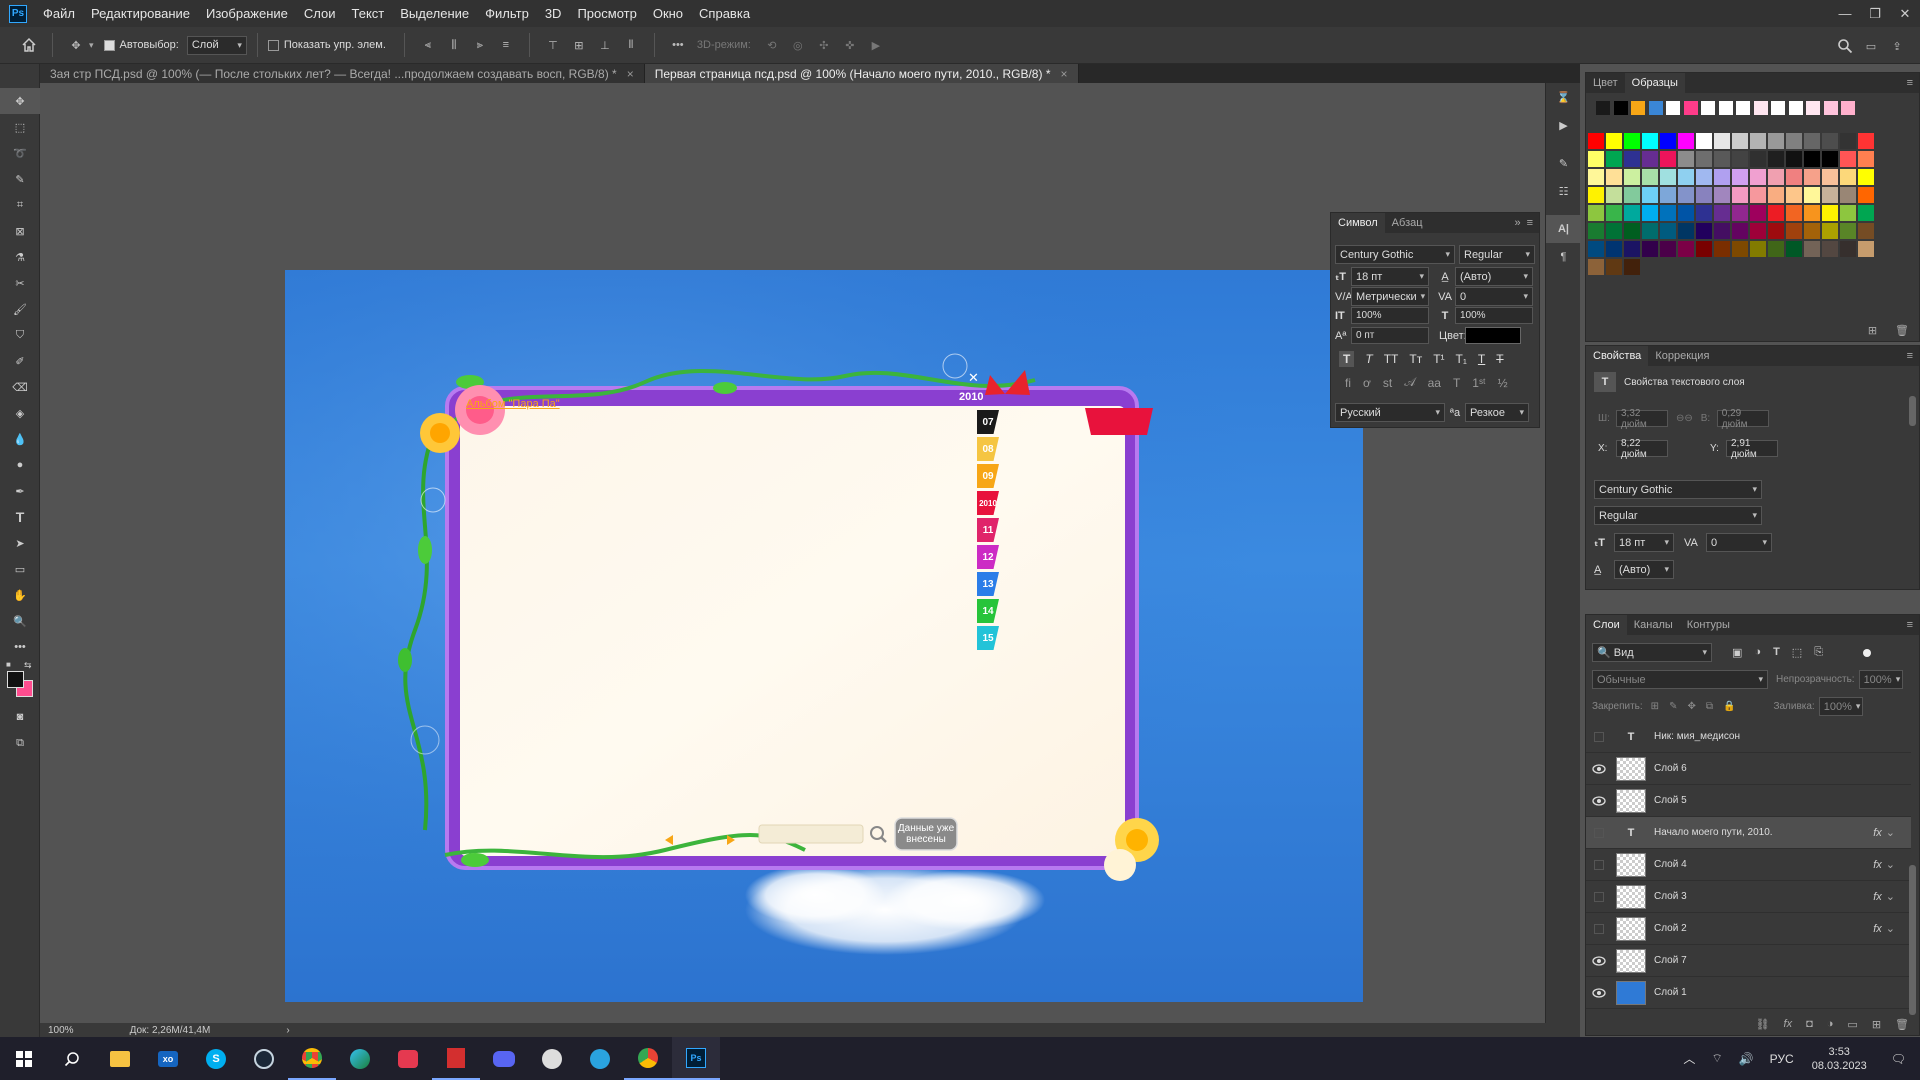 The width and height of the screenshot is (1920, 1080). What do you see at coordinates (1748, 769) in the screenshot?
I see `layer-row: Слой 6` at bounding box center [1748, 769].